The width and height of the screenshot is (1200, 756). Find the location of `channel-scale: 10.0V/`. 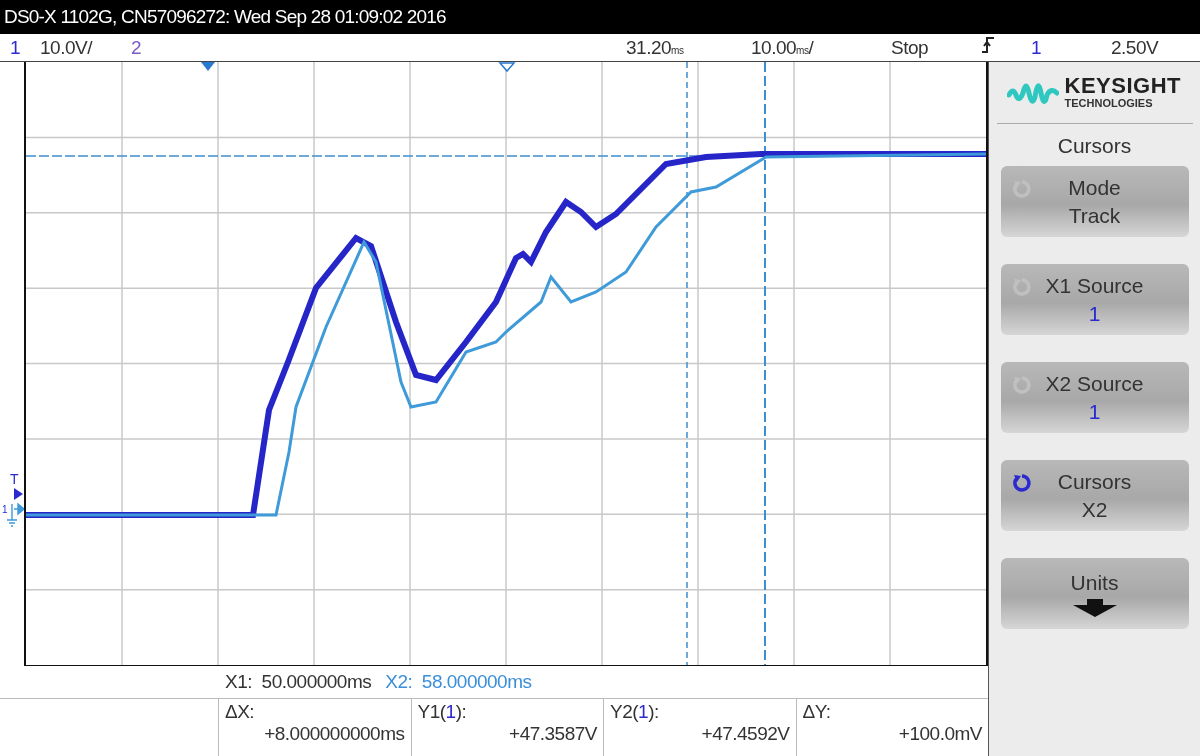

channel-scale: 10.0V/ is located at coordinates (85, 47).